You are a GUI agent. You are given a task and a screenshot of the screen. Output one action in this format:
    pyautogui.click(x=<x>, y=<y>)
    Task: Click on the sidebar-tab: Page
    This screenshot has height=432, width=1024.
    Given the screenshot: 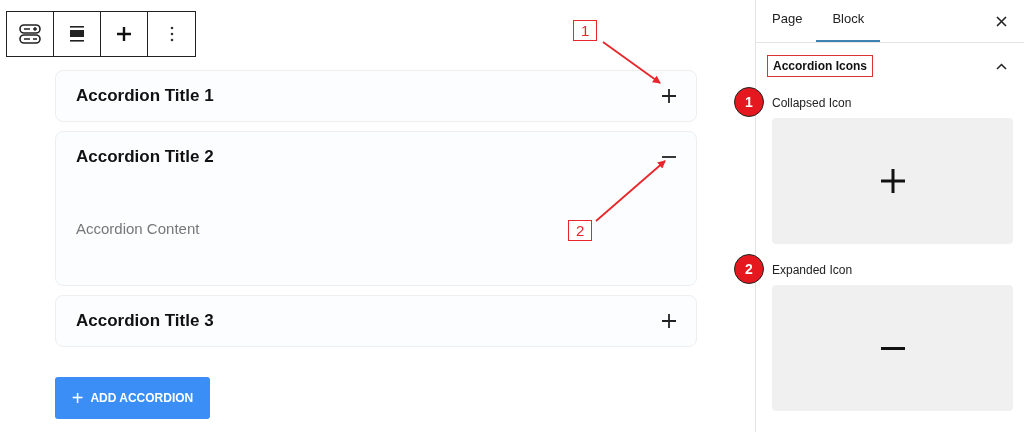 What is the action you would take?
    pyautogui.click(x=787, y=21)
    